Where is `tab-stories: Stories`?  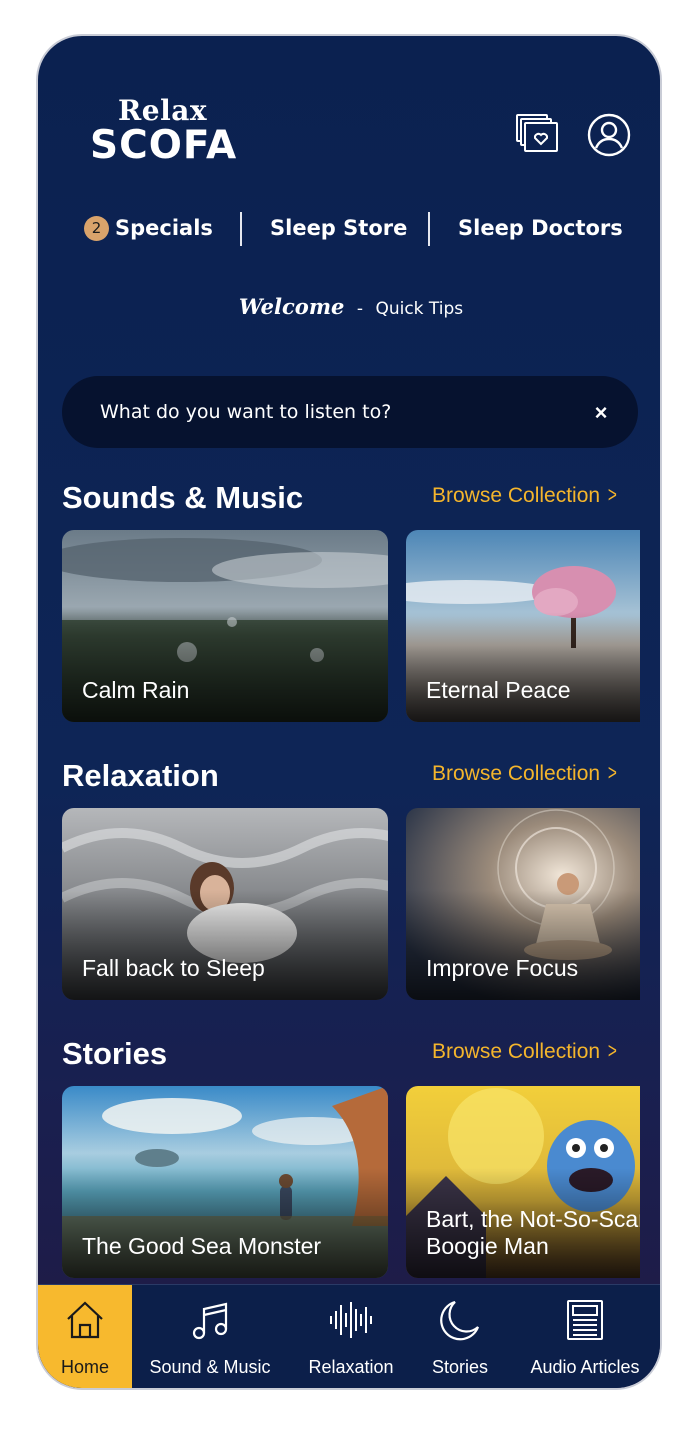
tab-stories: Stories is located at coordinates (460, 1336).